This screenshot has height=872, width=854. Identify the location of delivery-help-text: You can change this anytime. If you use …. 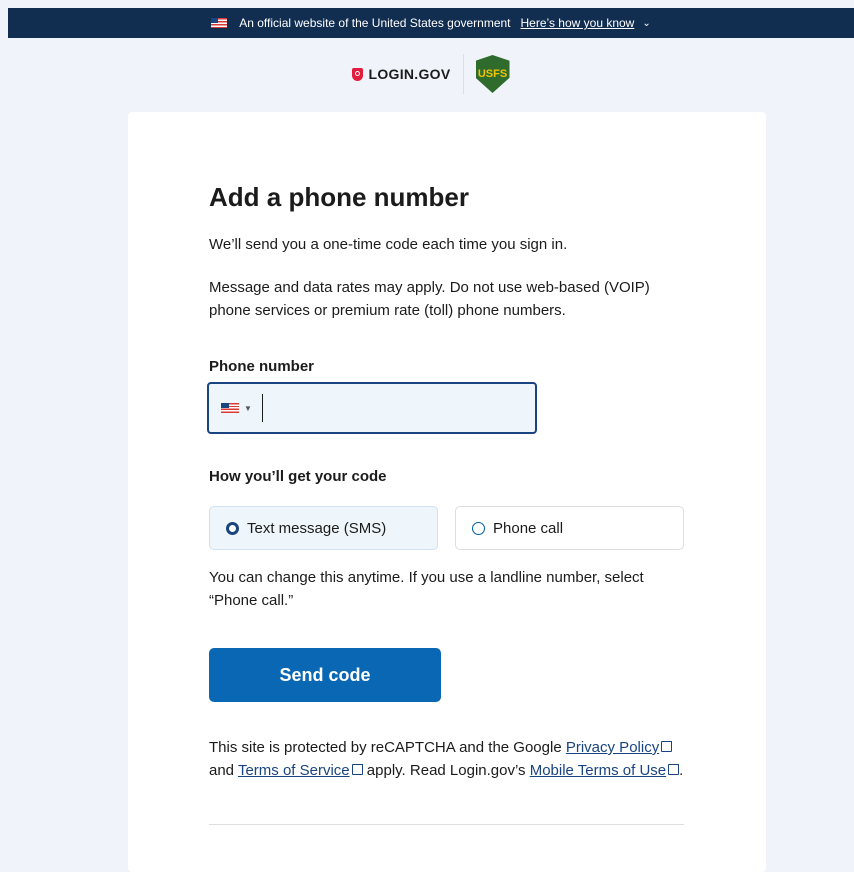
(426, 589).